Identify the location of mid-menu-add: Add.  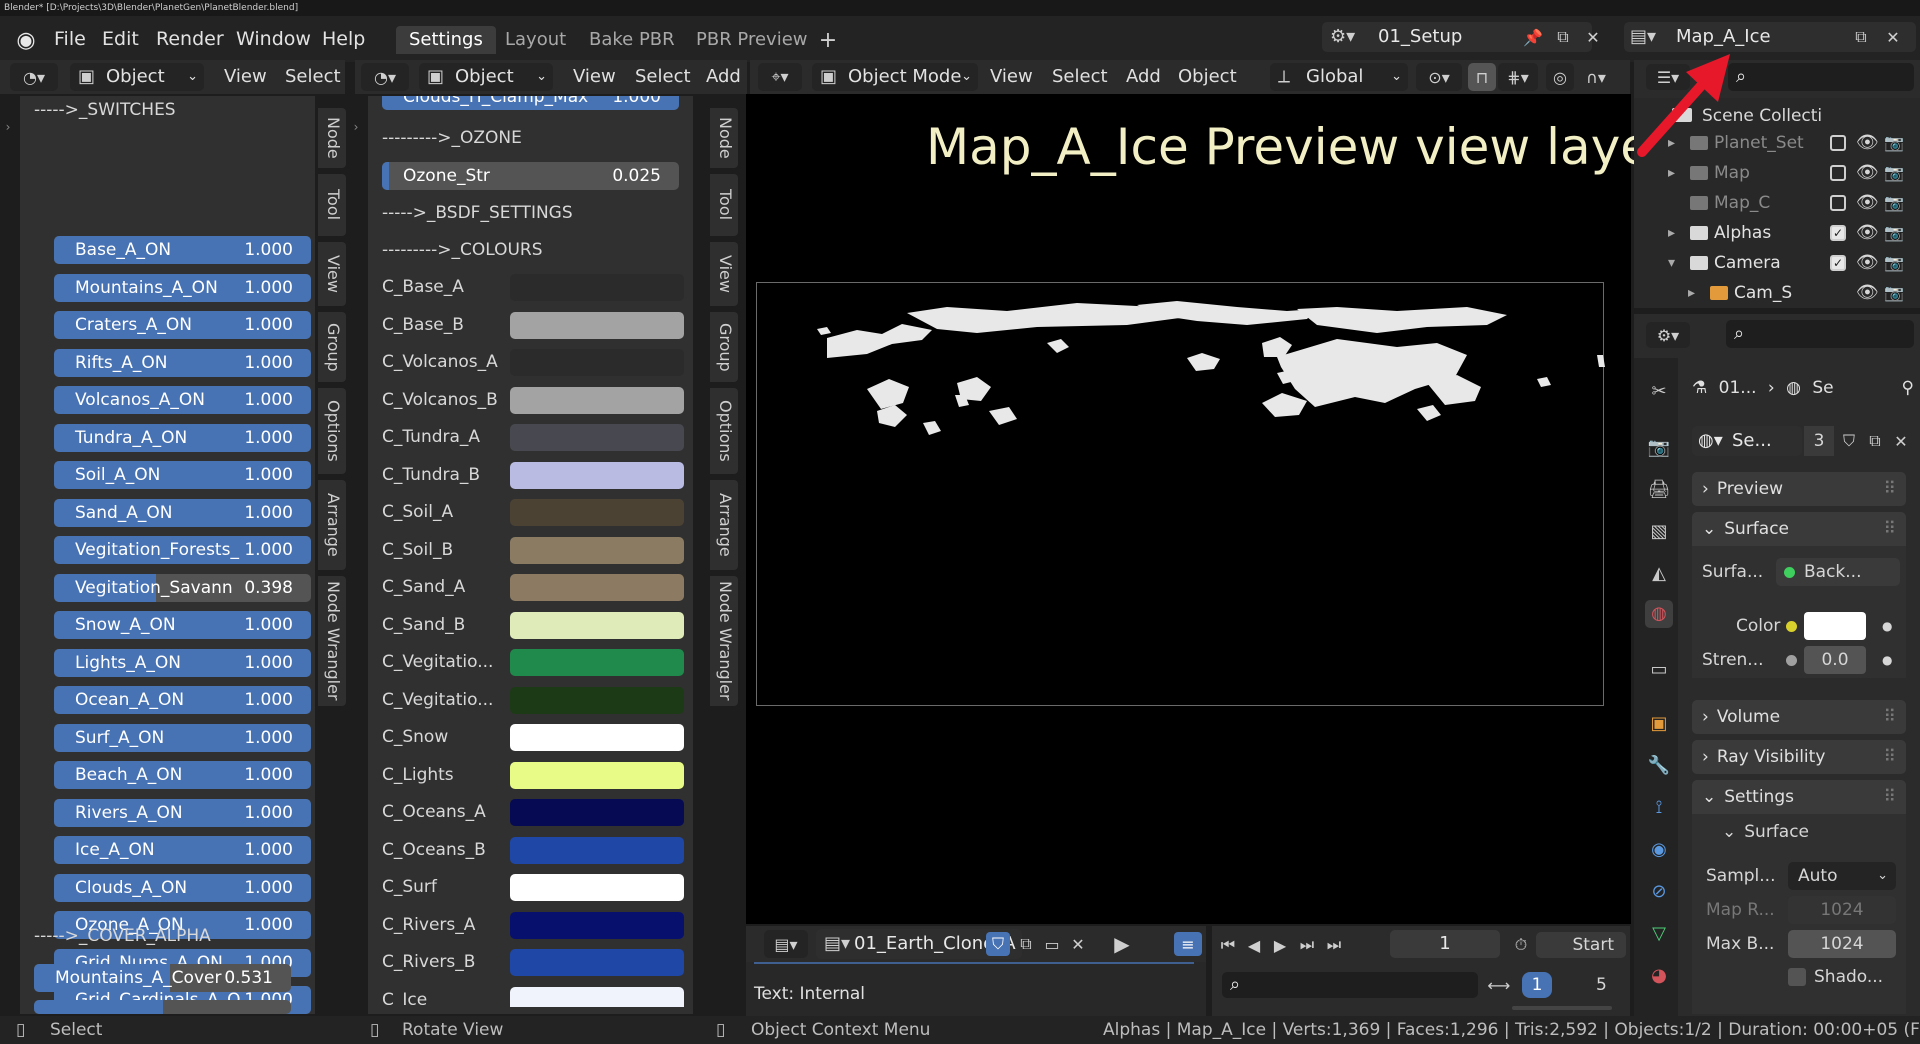
(723, 77).